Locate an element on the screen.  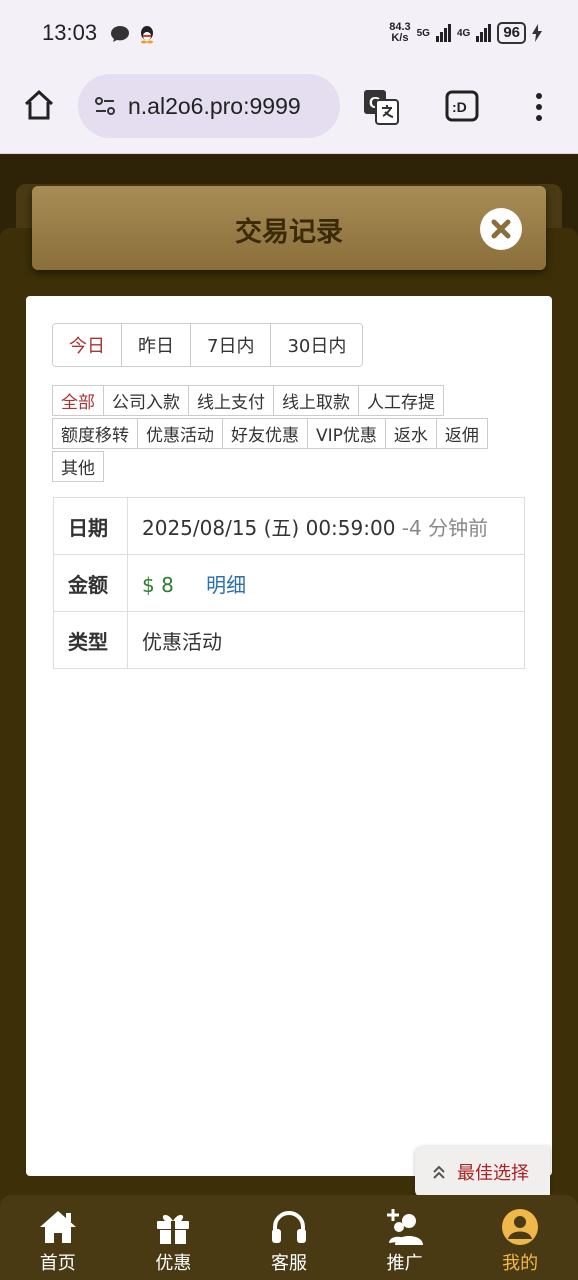
filter-7-days: 7日内 is located at coordinates (231, 345).